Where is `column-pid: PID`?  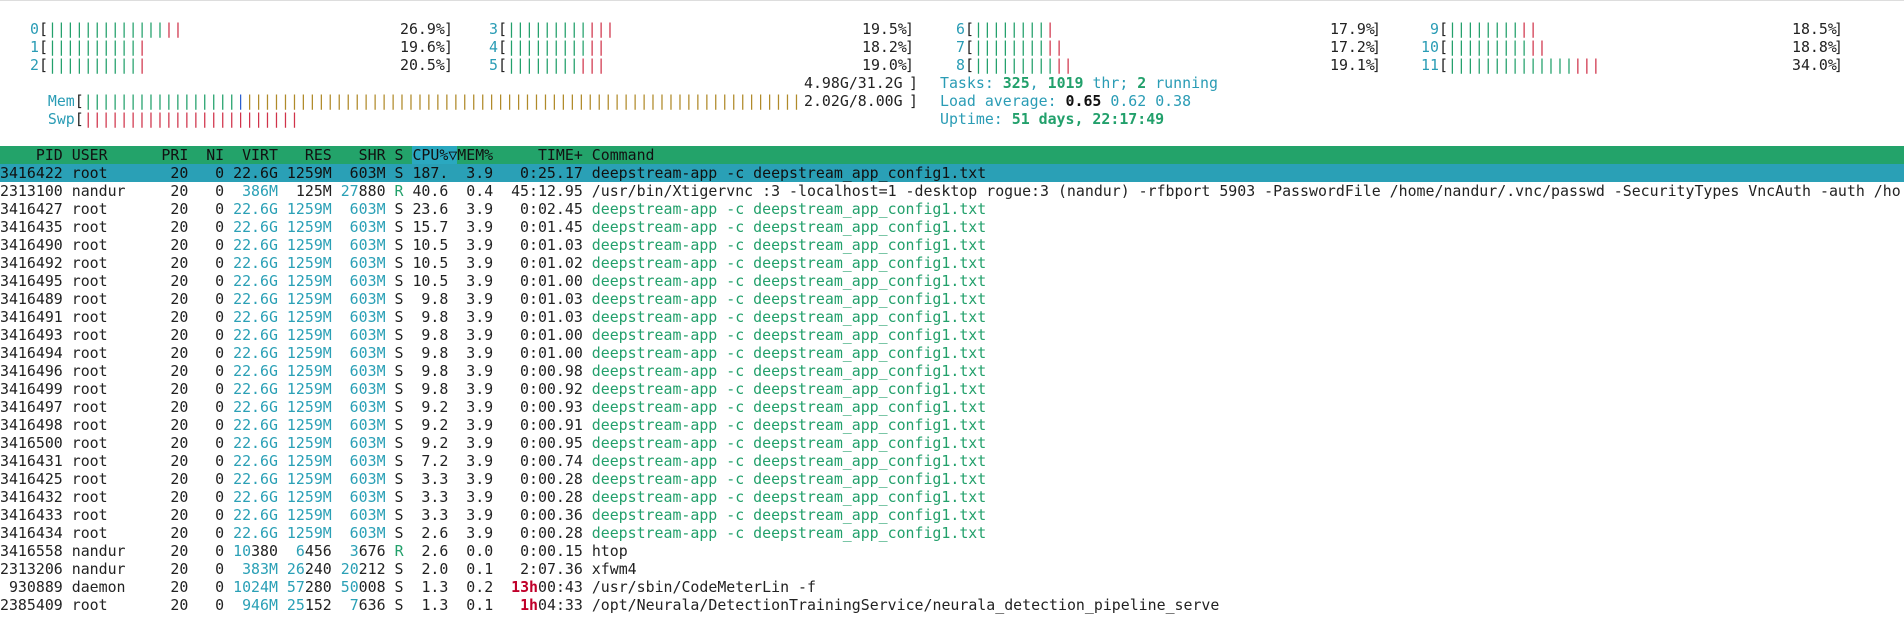
column-pid: PID is located at coordinates (36, 155).